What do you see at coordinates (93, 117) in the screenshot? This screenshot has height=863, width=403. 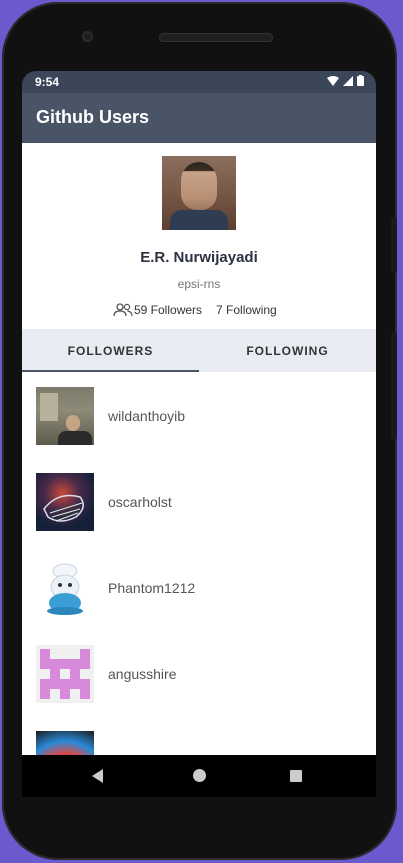 I see `app-title: Github Users` at bounding box center [93, 117].